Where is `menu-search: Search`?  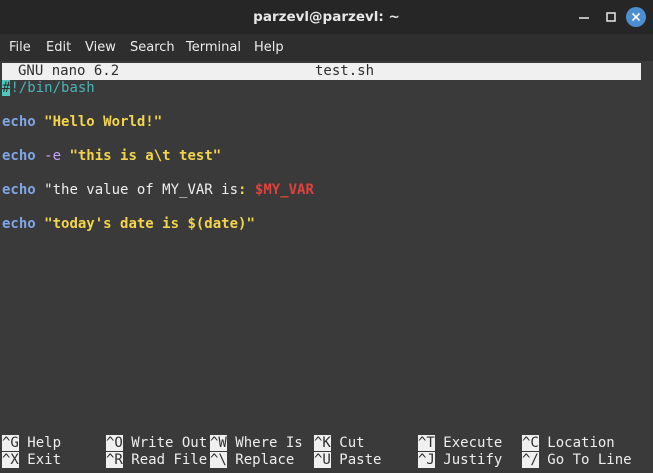
menu-search: Search is located at coordinates (152, 47).